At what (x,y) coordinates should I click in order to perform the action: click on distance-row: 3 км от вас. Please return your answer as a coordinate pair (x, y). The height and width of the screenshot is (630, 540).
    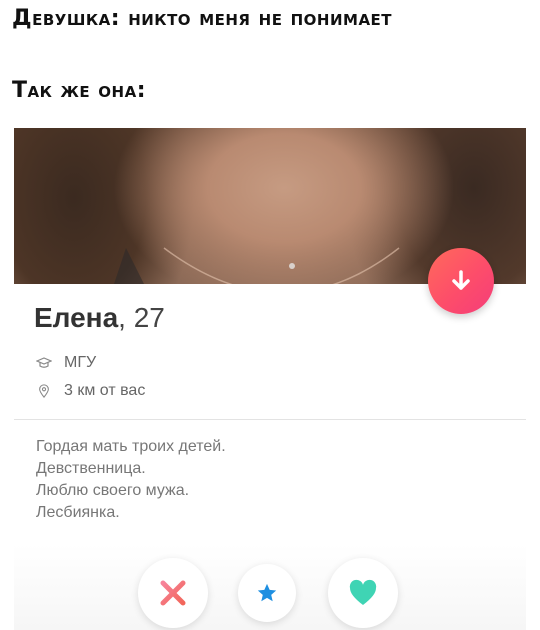
    Looking at the image, I should click on (90, 391).